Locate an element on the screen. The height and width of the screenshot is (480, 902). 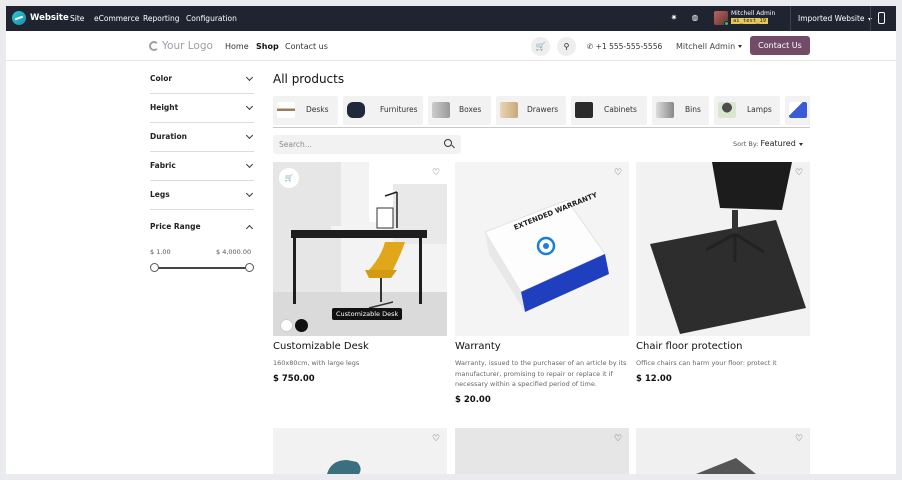
contact-us-button: Contact Us is located at coordinates (780, 45).